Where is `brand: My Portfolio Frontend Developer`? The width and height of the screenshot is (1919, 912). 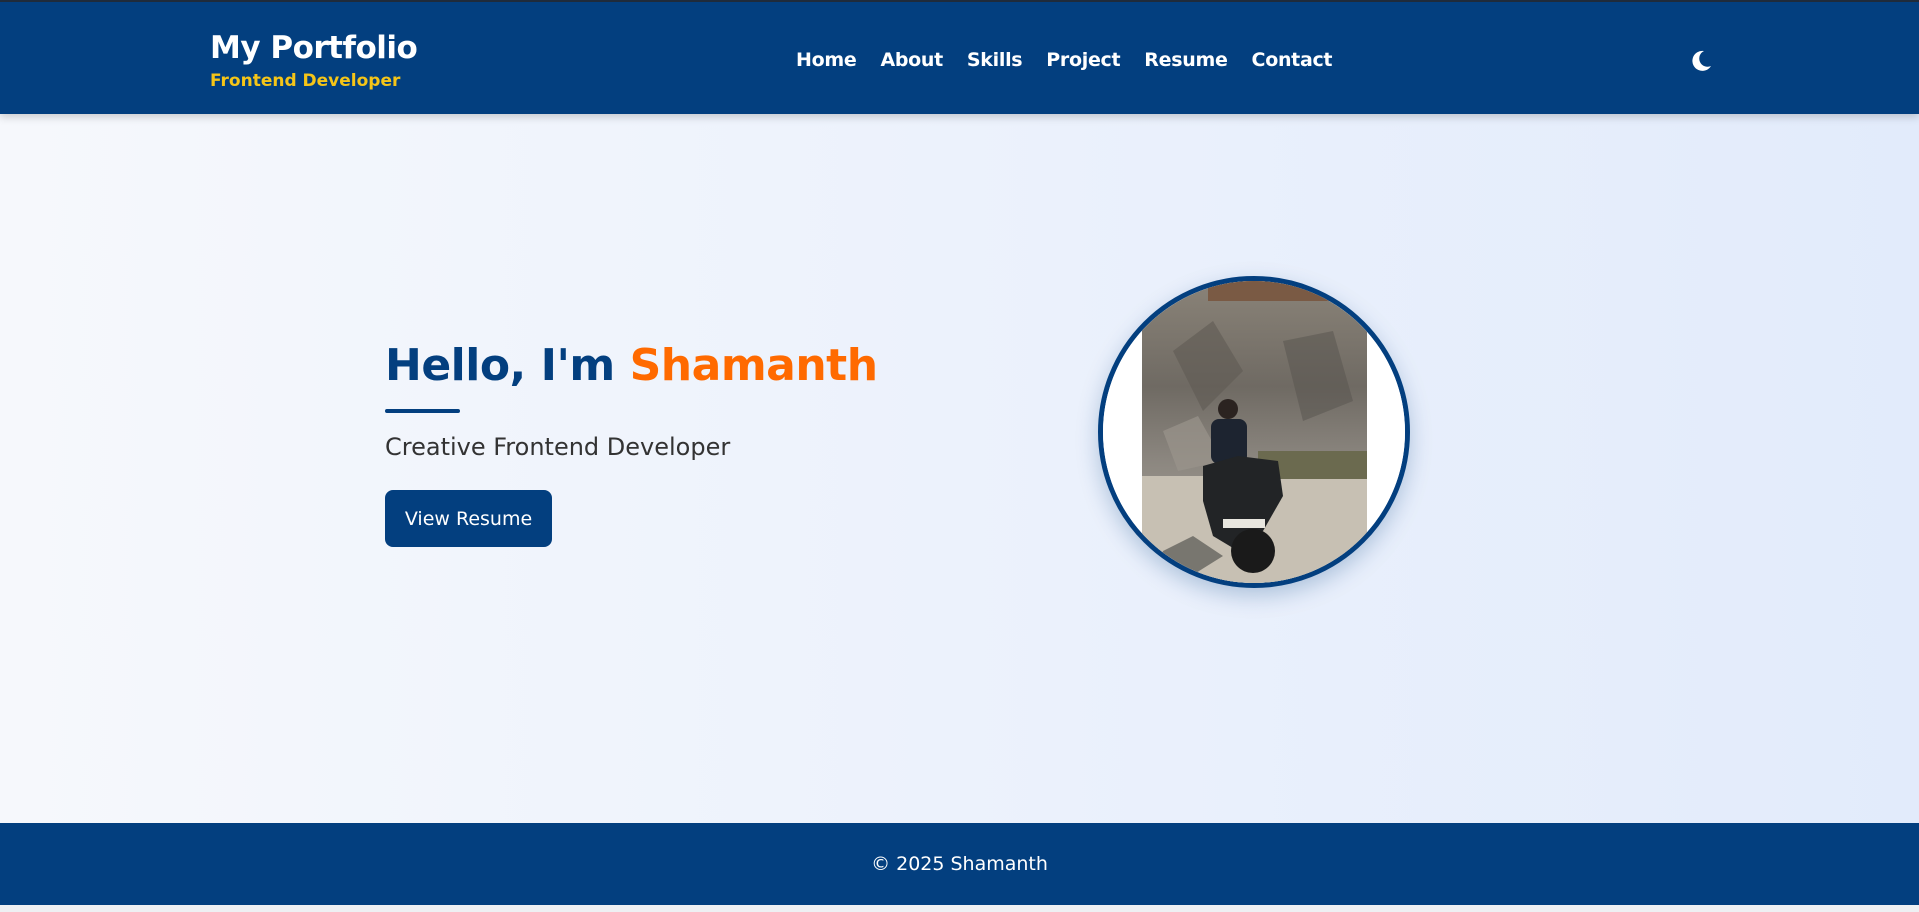 brand: My Portfolio Frontend Developer is located at coordinates (314, 61).